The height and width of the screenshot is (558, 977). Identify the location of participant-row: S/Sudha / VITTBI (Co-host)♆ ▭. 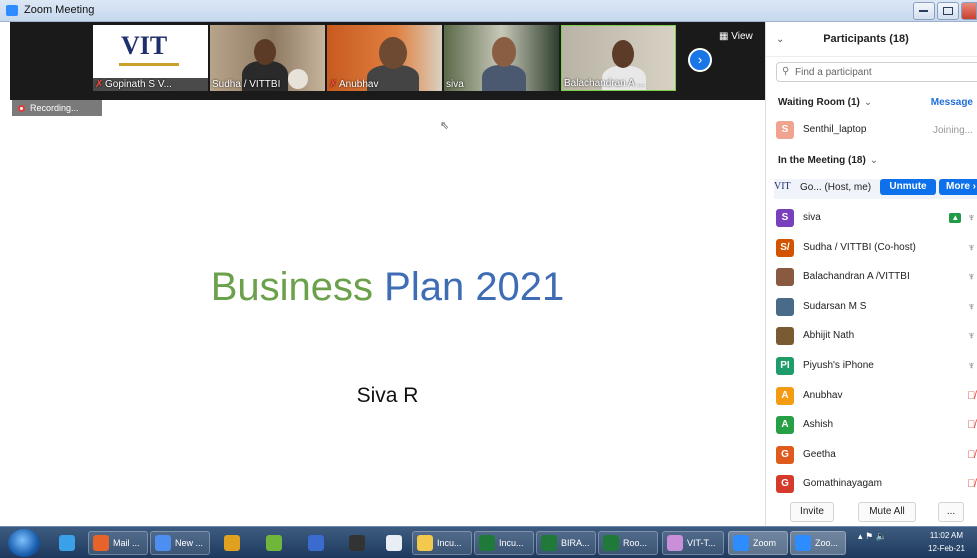
(876, 248).